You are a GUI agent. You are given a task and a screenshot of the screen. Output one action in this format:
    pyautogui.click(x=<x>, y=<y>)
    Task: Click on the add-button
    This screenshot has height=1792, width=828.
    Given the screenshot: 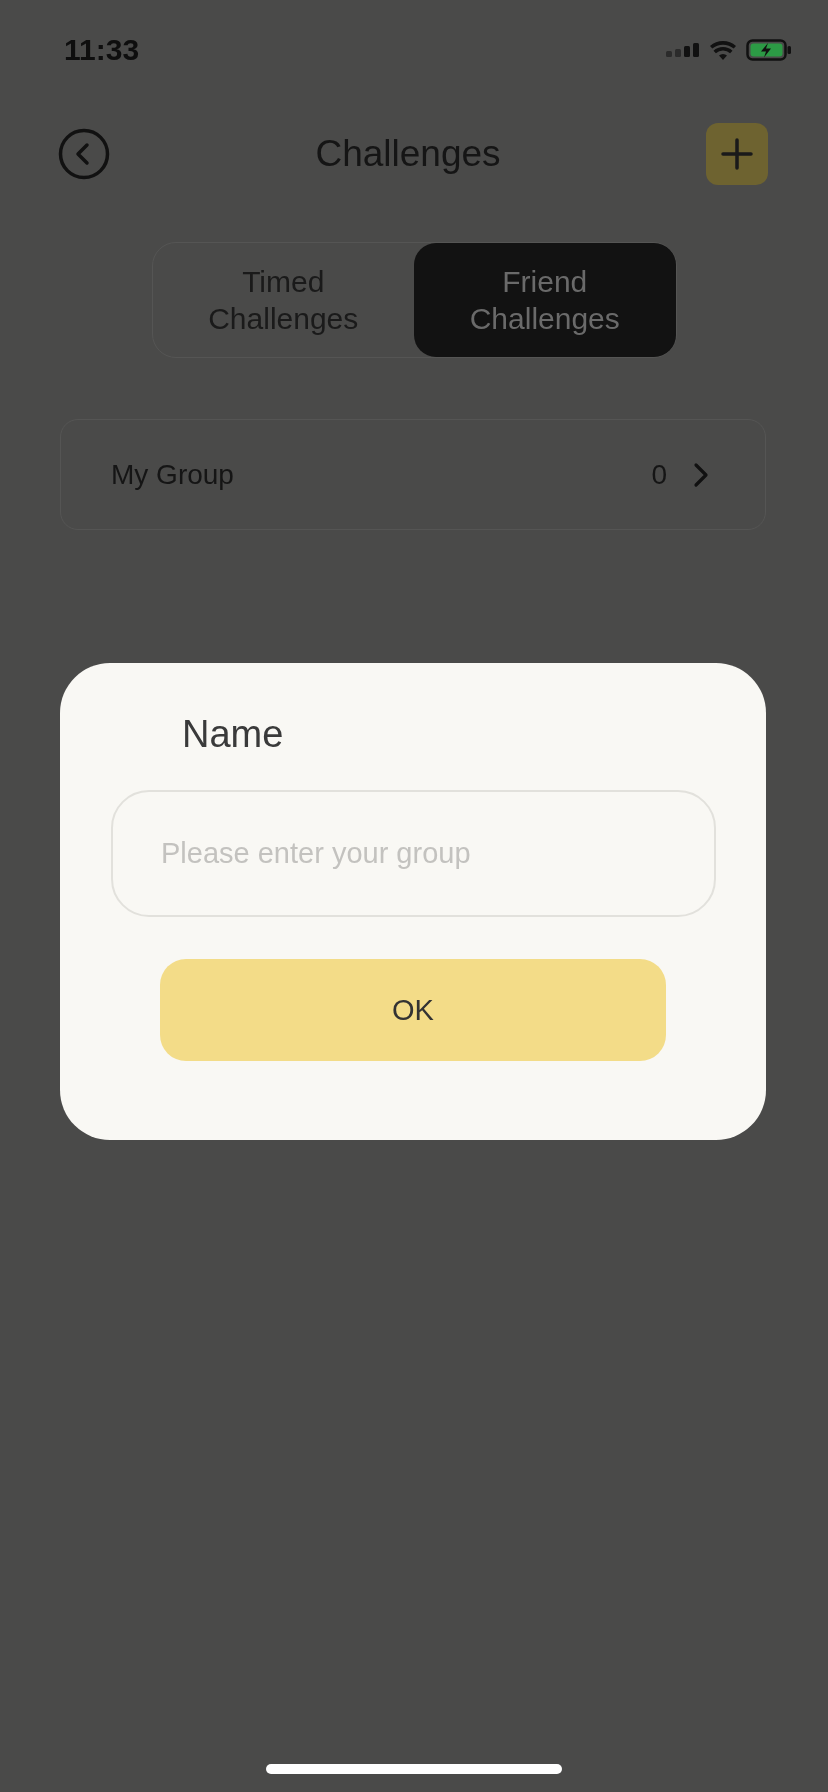 What is the action you would take?
    pyautogui.click(x=737, y=154)
    